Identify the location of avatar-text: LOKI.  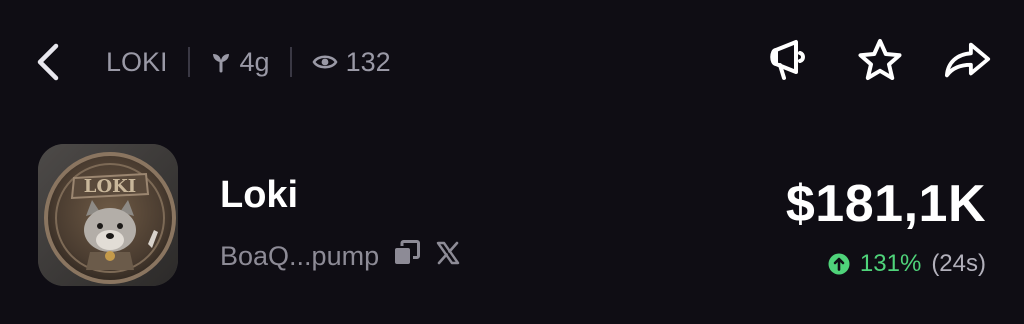
(110, 186).